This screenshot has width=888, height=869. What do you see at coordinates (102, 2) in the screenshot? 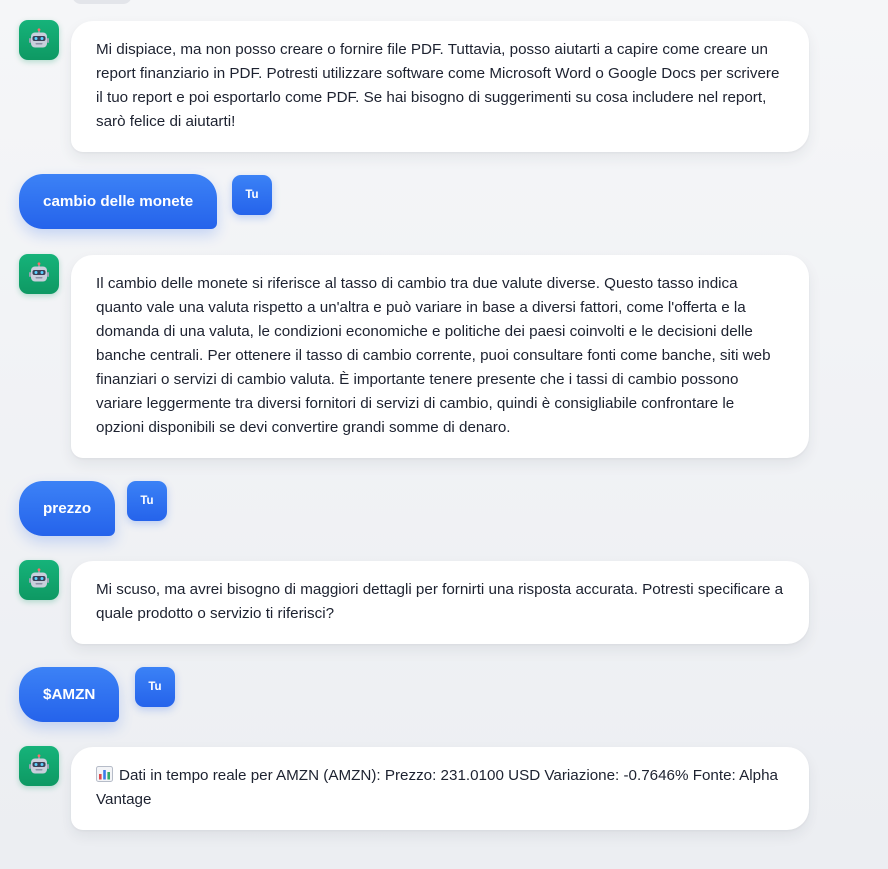
I see `previous-message-edge` at bounding box center [102, 2].